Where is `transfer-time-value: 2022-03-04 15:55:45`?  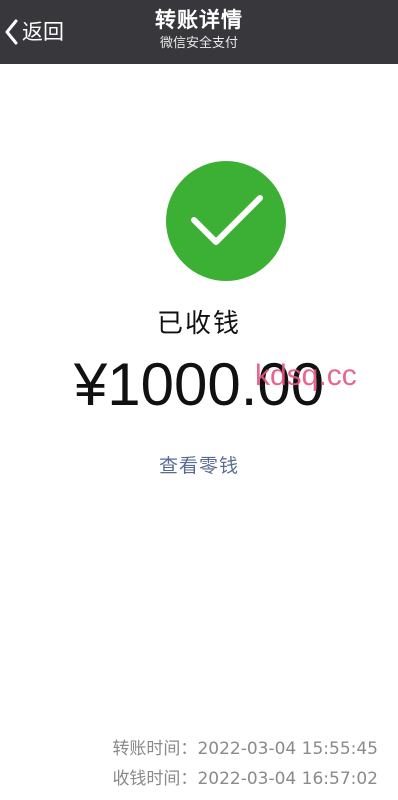
transfer-time-value: 2022-03-04 15:55:45 is located at coordinates (287, 749).